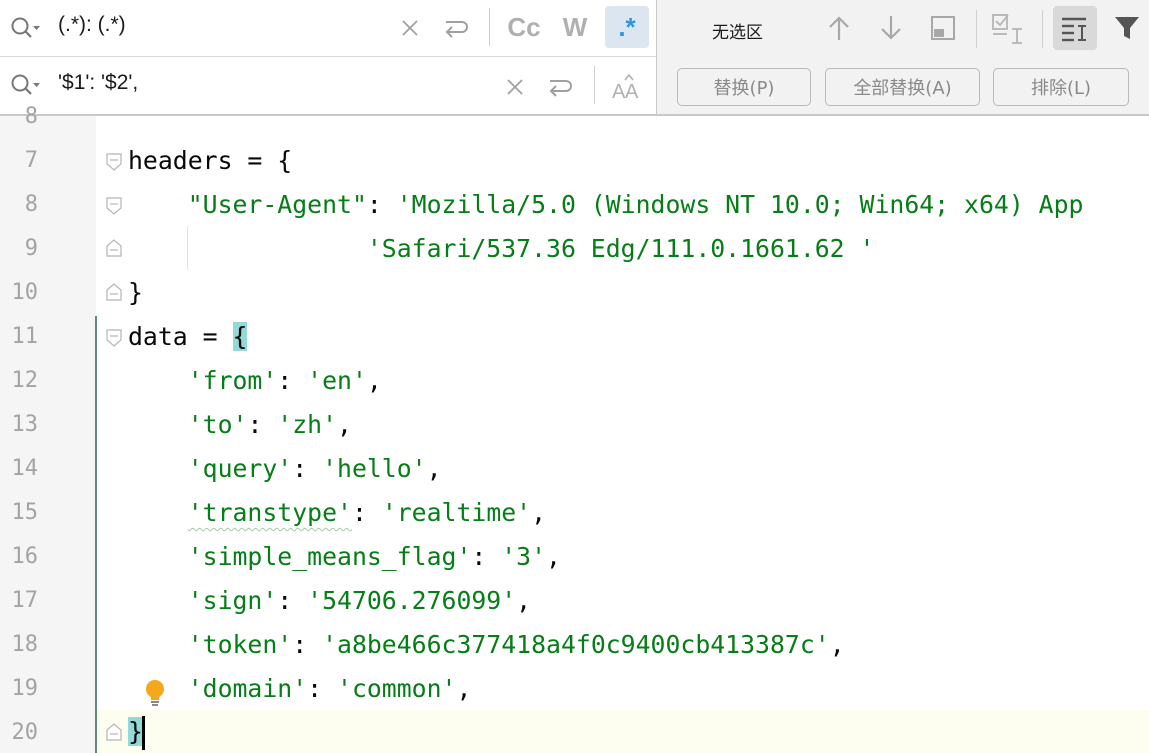  Describe the element at coordinates (25, 380) in the screenshot. I see `line-number: 12` at that location.